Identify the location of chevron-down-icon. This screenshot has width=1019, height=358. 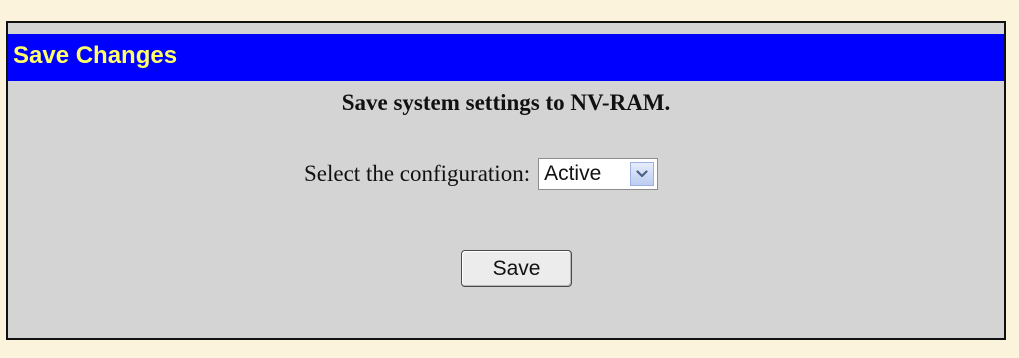
(642, 174).